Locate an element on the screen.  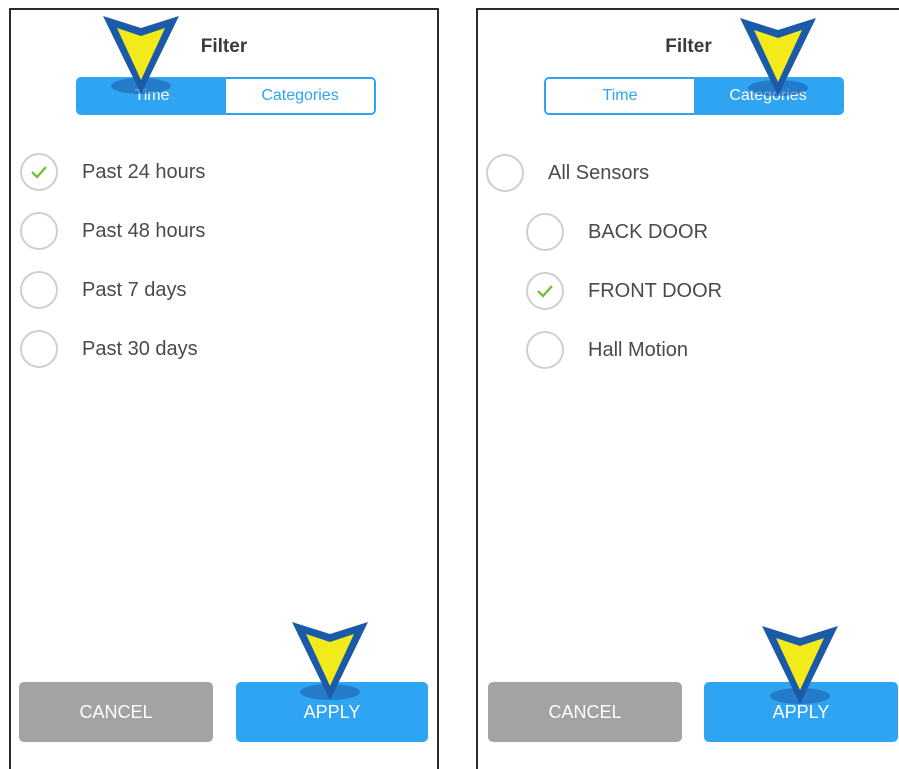
option-label: Past 30 days is located at coordinates (140, 348).